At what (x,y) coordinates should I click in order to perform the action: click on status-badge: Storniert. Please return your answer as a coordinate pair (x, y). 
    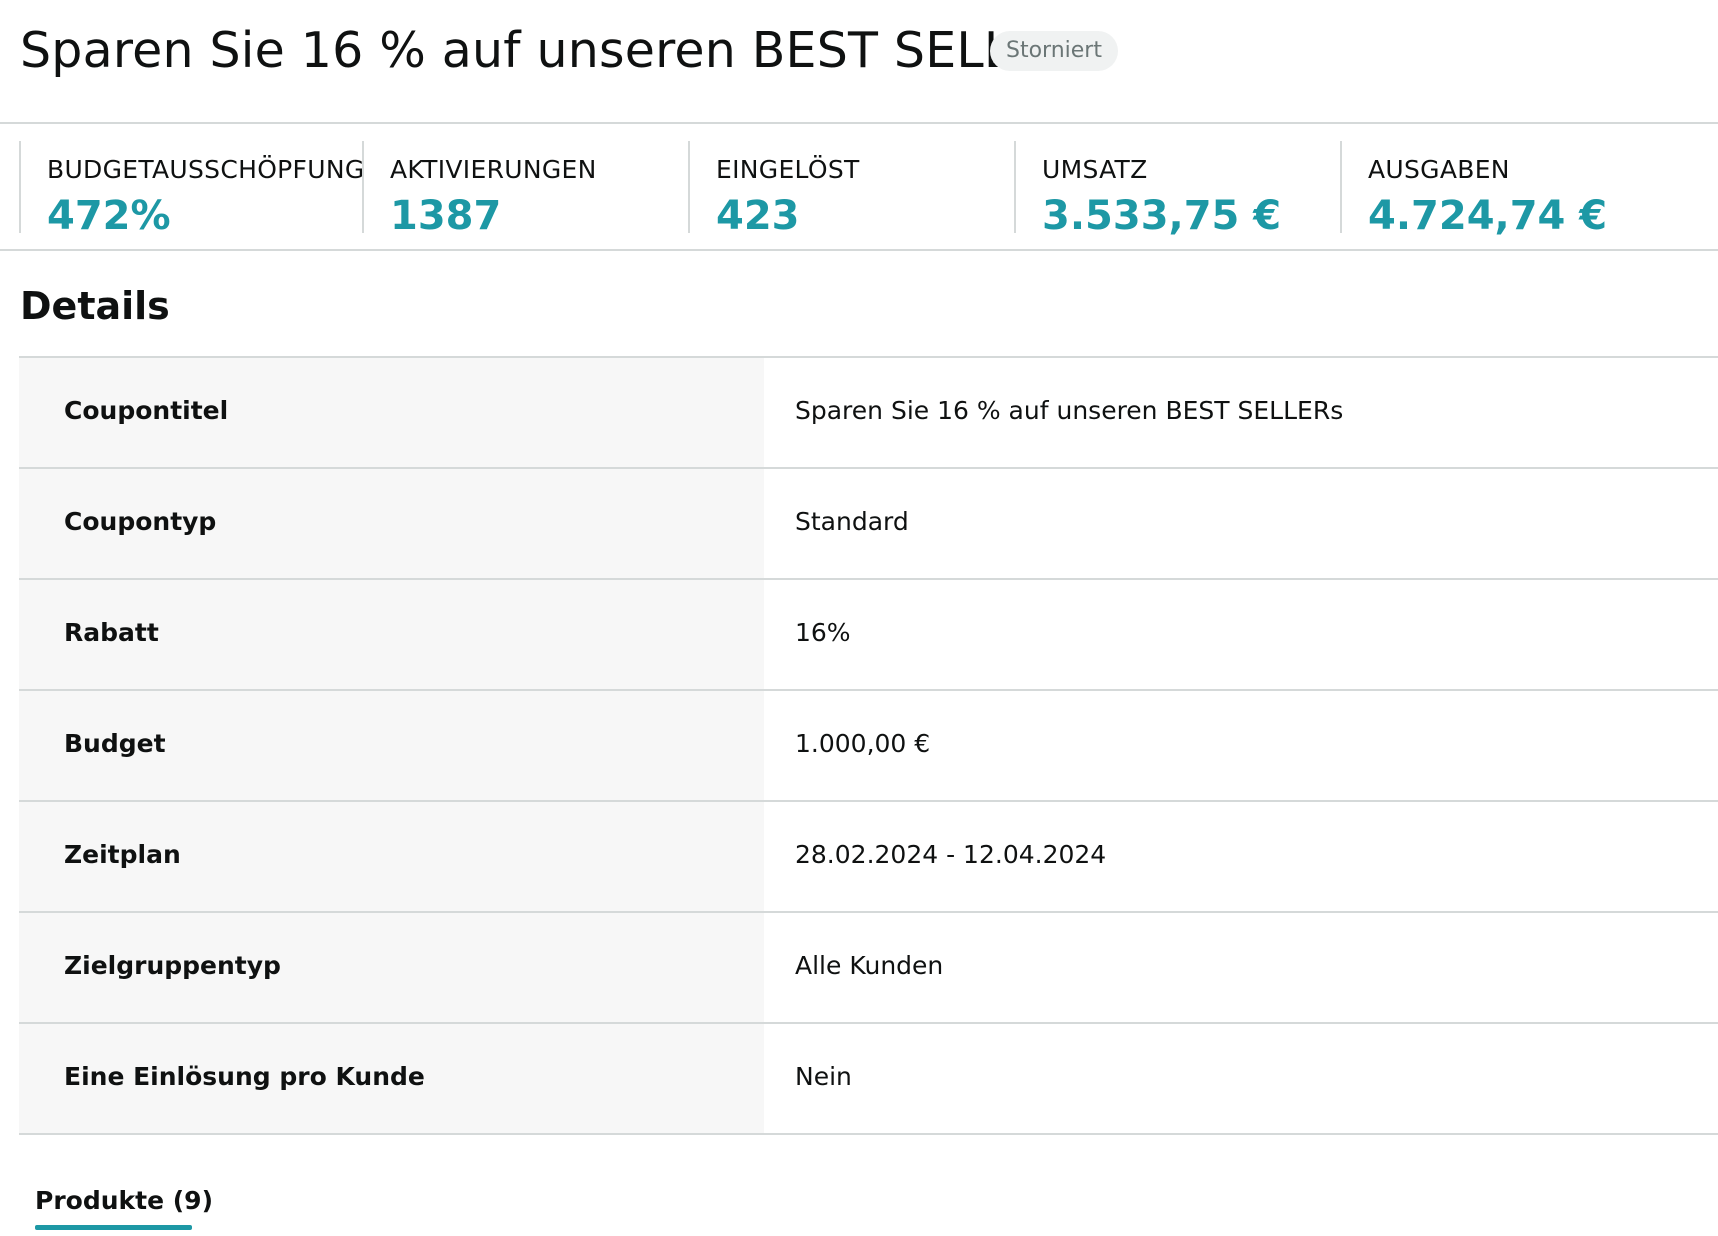
    Looking at the image, I should click on (1054, 51).